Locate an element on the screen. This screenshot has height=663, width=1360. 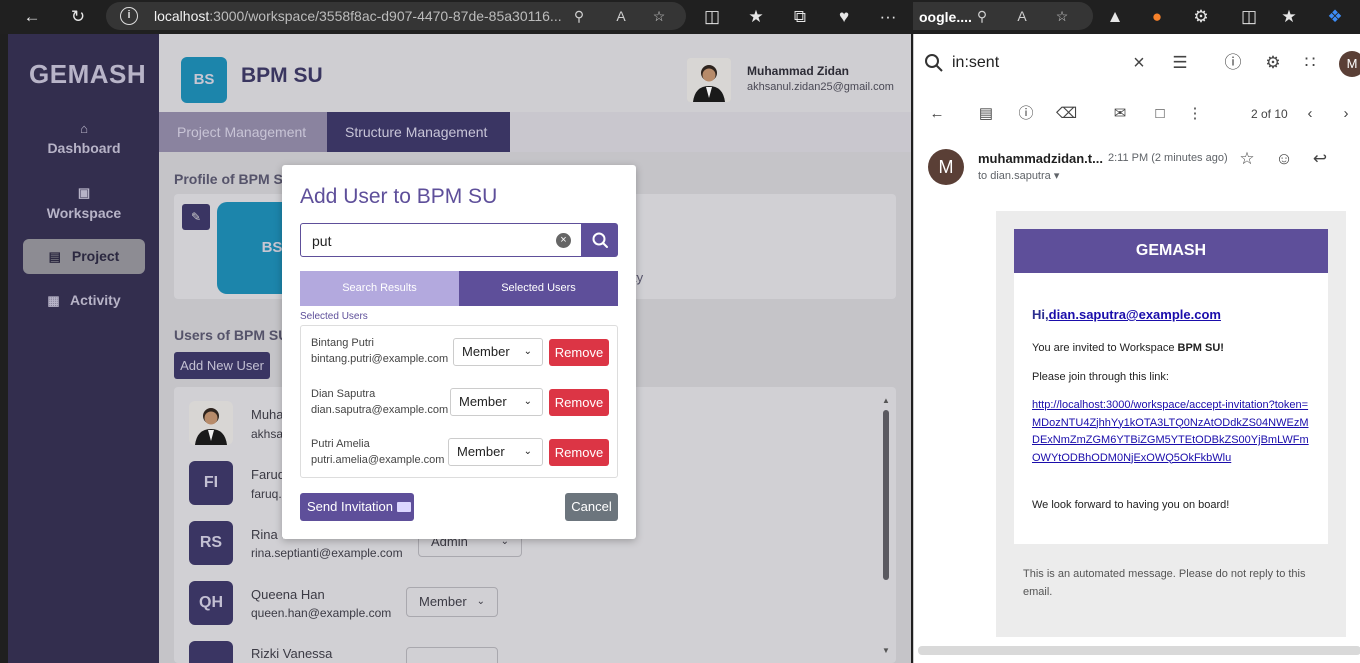
star-icon: ☆ is located at coordinates (1247, 159).